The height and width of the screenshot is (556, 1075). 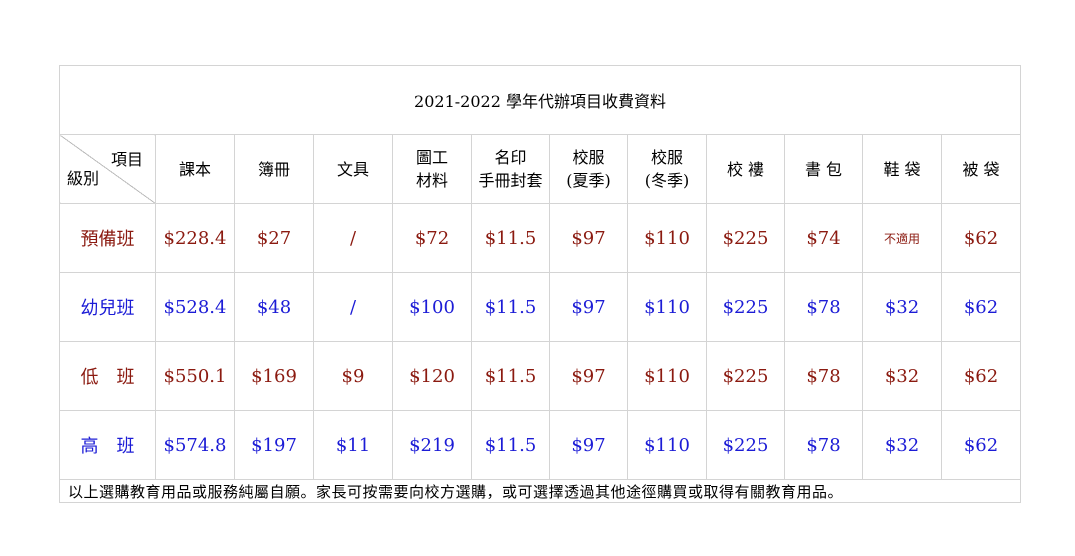 I want to click on fee-cell: $197, so click(x=274, y=445).